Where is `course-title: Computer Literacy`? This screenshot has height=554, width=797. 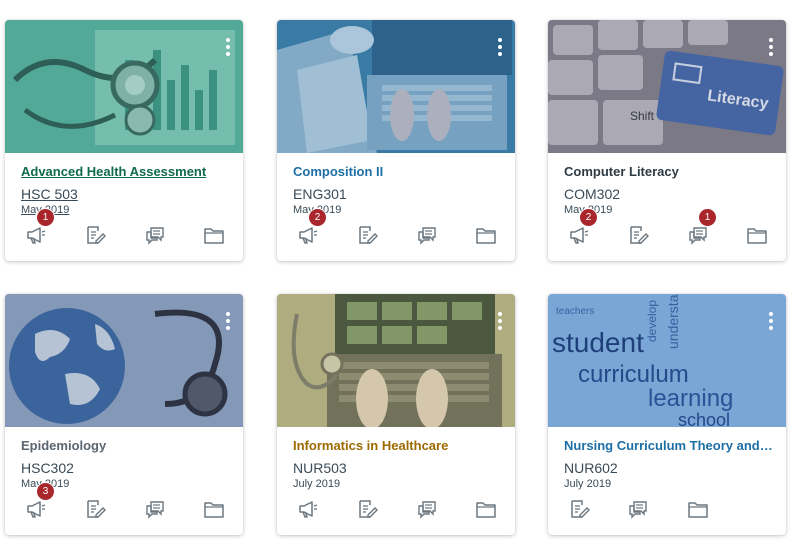 course-title: Computer Literacy is located at coordinates (669, 172).